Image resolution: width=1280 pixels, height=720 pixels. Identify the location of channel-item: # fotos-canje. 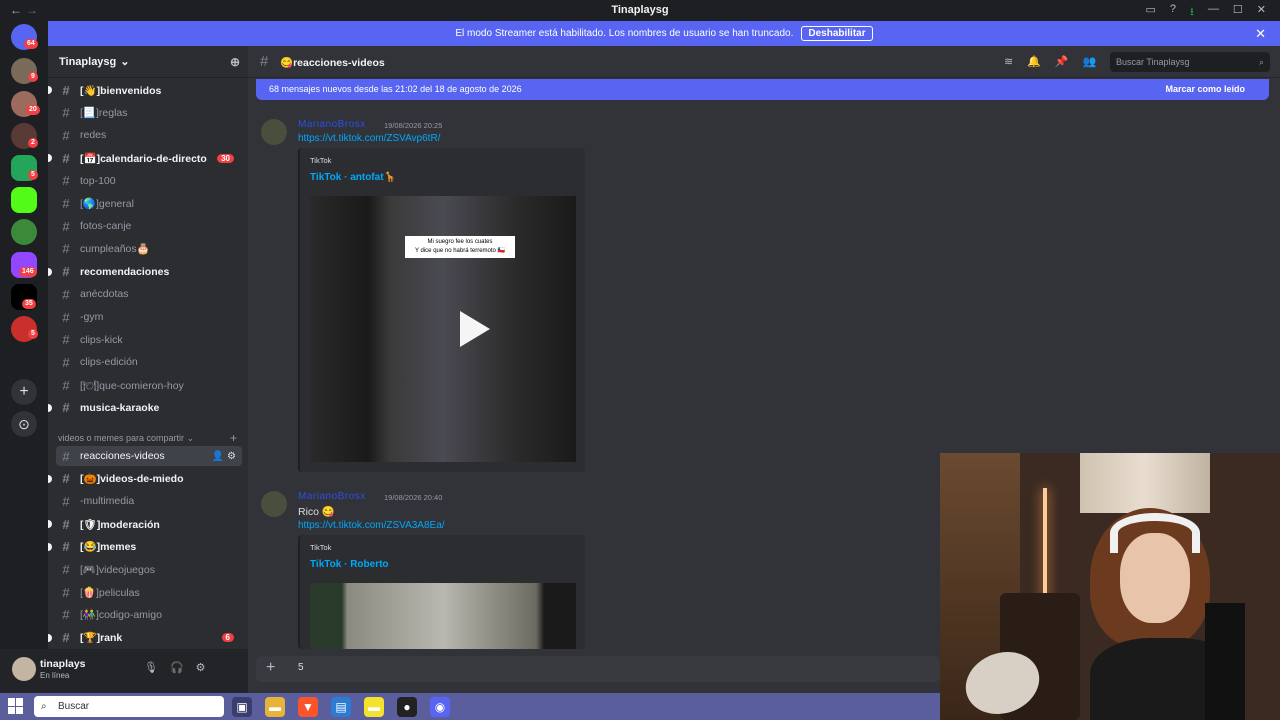
(149, 226).